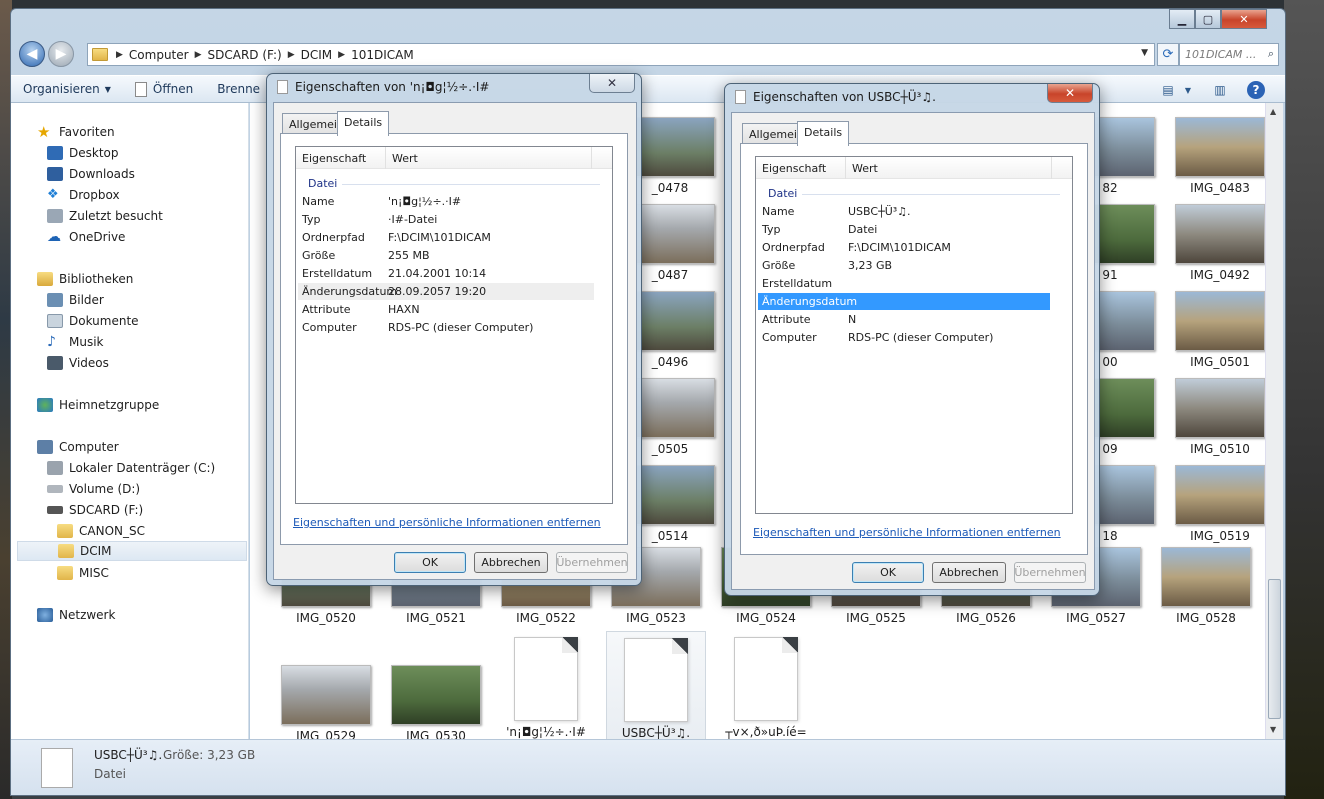 This screenshot has width=1324, height=799. What do you see at coordinates (1220, 90) in the screenshot?
I see `preview-pane-button: ▥` at bounding box center [1220, 90].